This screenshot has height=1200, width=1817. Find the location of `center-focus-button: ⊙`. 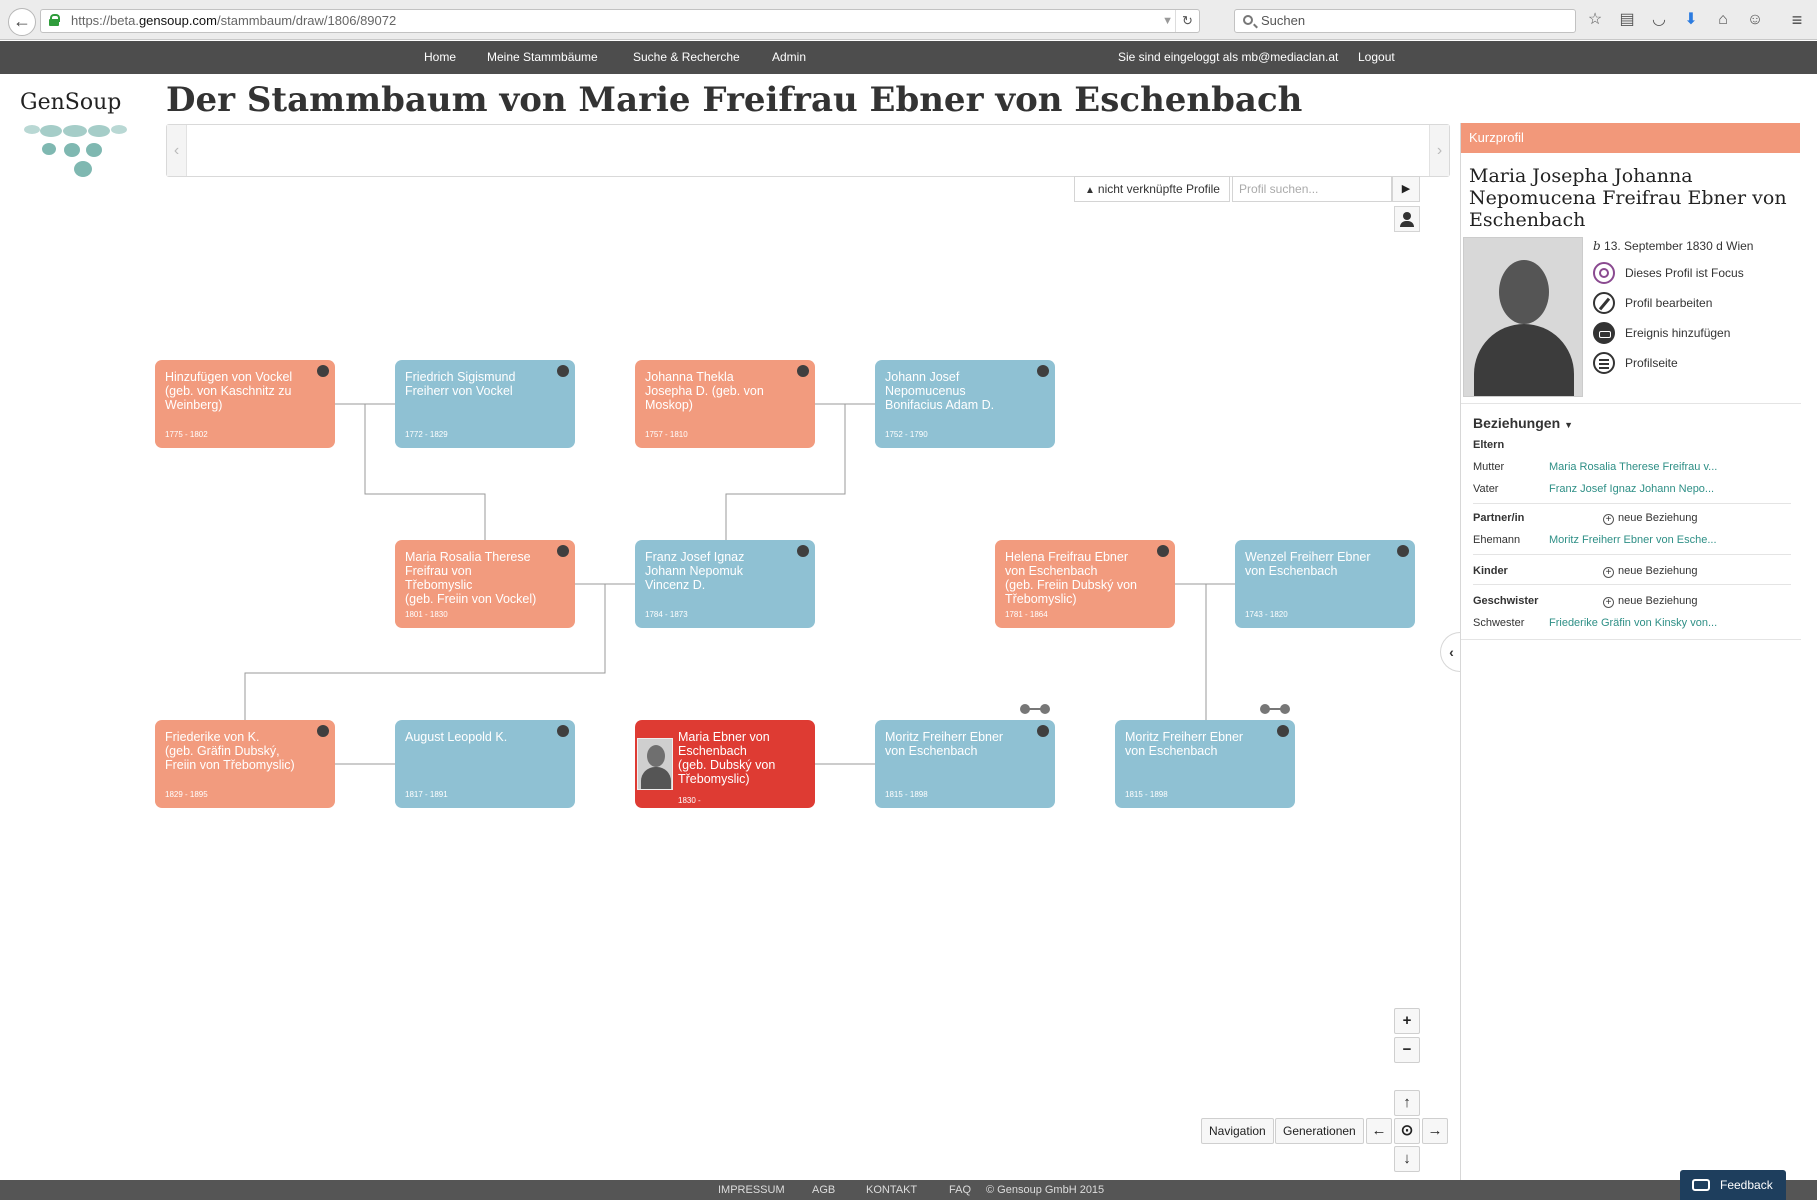

center-focus-button: ⊙ is located at coordinates (1407, 1131).